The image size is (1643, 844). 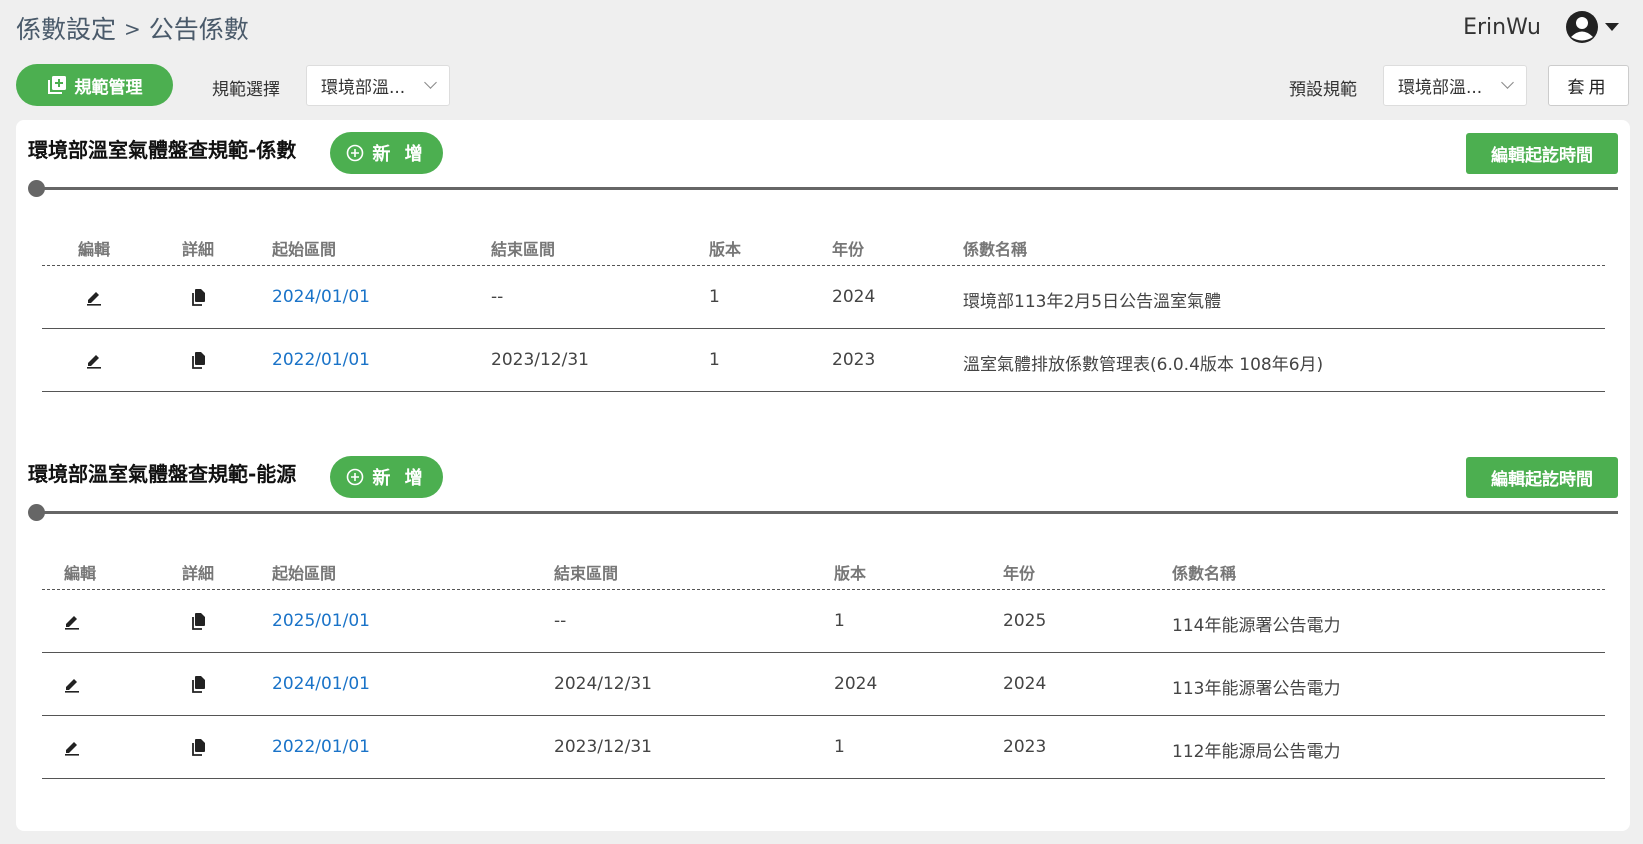 What do you see at coordinates (1502, 27) in the screenshot?
I see `user-name: ErinWu` at bounding box center [1502, 27].